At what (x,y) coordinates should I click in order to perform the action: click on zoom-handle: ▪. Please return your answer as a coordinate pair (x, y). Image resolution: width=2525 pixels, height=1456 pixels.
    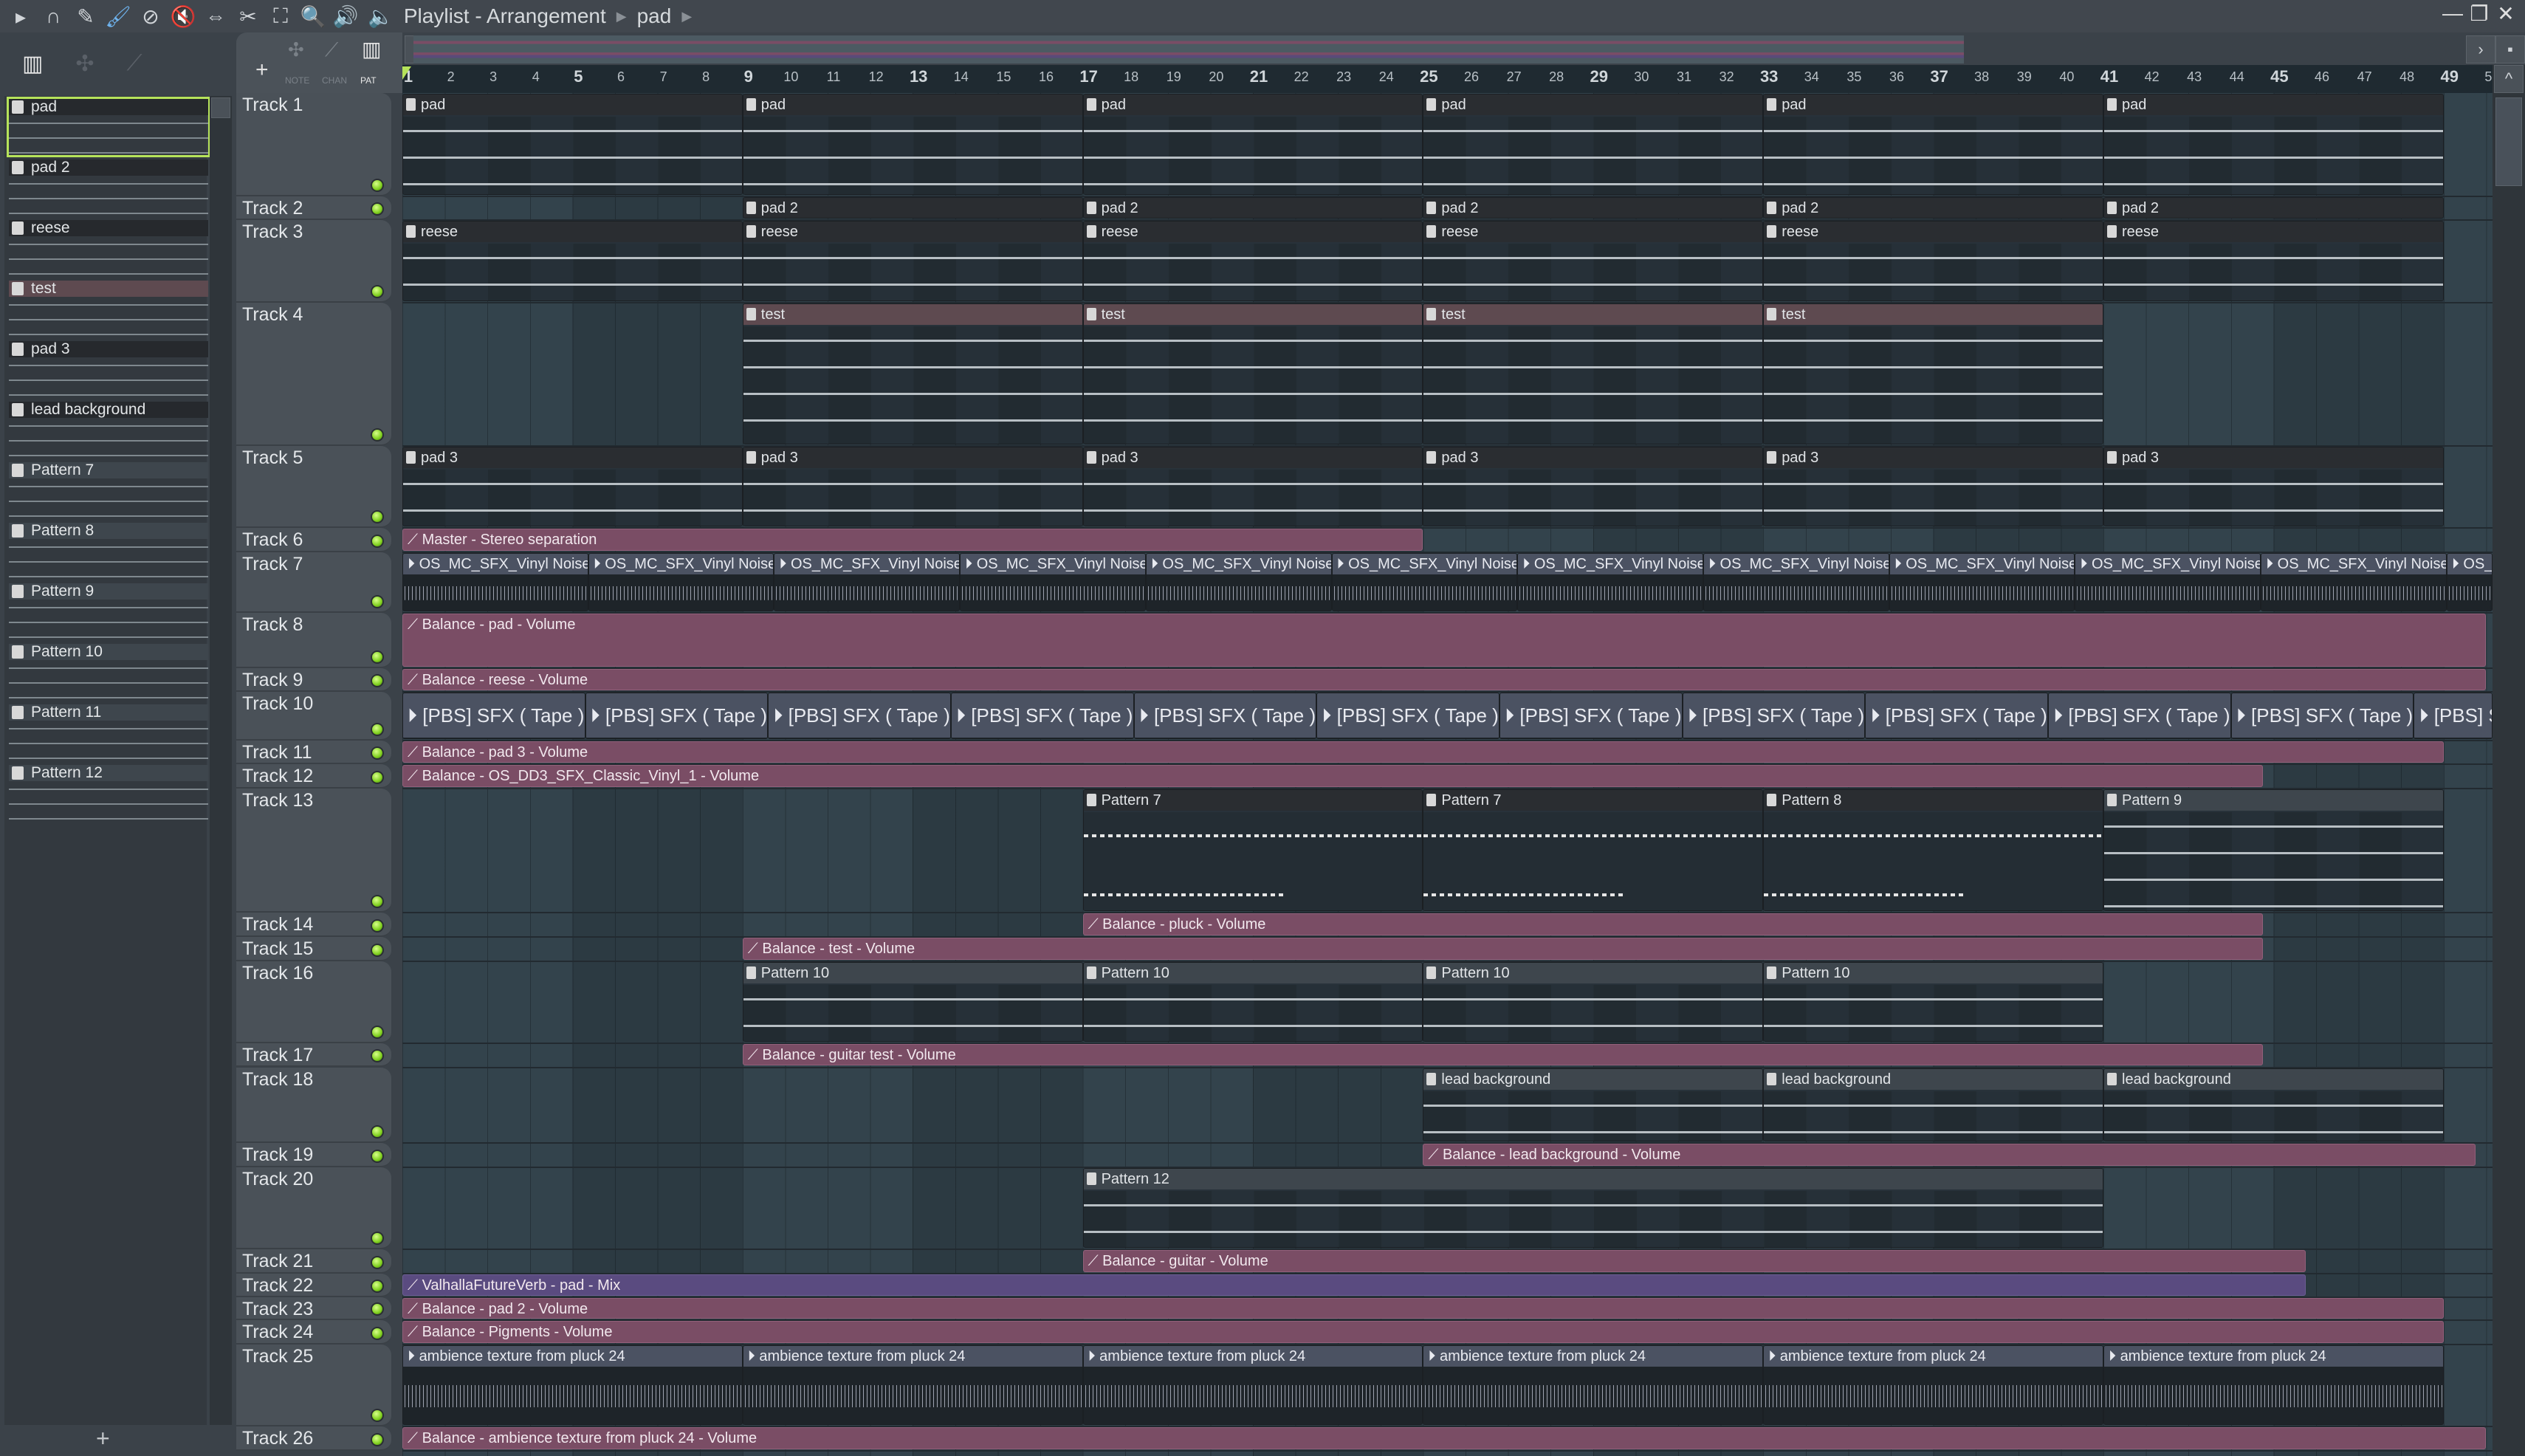
    Looking at the image, I should click on (2510, 49).